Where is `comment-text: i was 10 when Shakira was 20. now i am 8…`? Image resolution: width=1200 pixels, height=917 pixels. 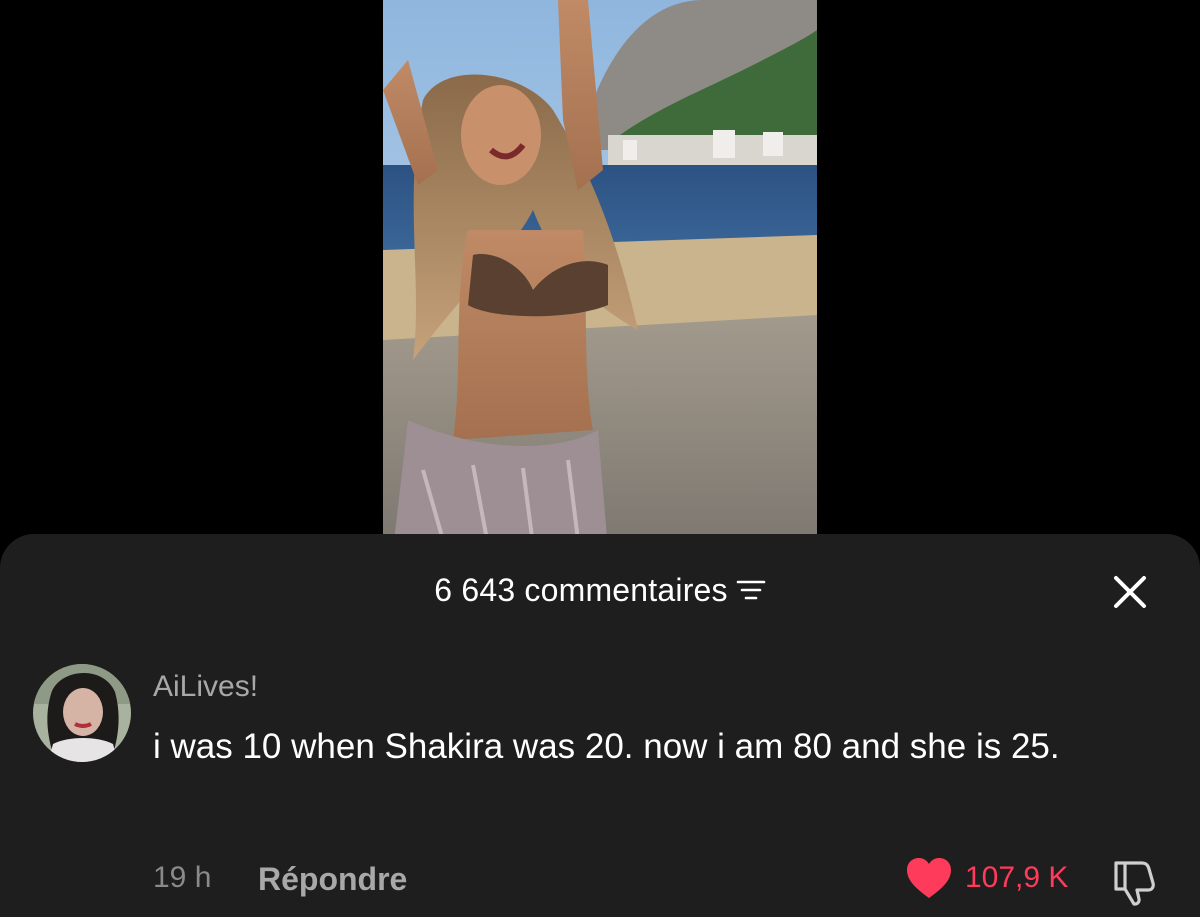
comment-text: i was 10 when Shakira was 20. now i am 8… is located at coordinates (606, 746).